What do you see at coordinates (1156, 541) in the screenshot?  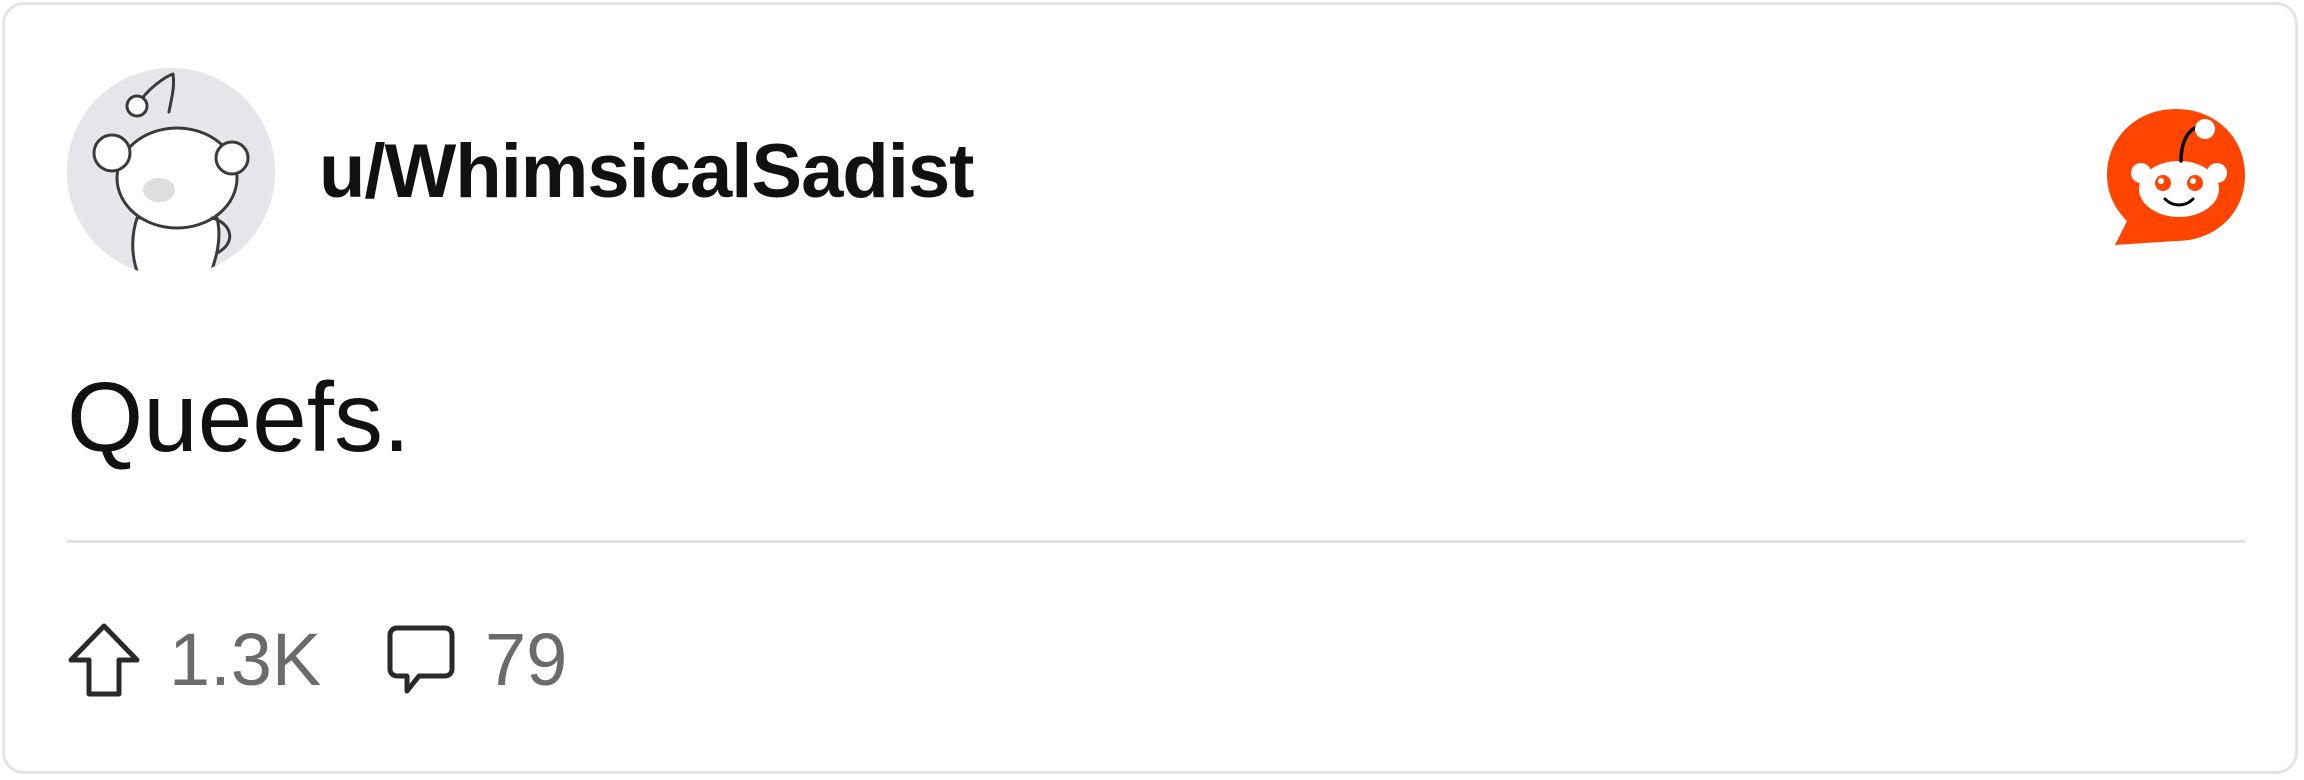 I see `divider` at bounding box center [1156, 541].